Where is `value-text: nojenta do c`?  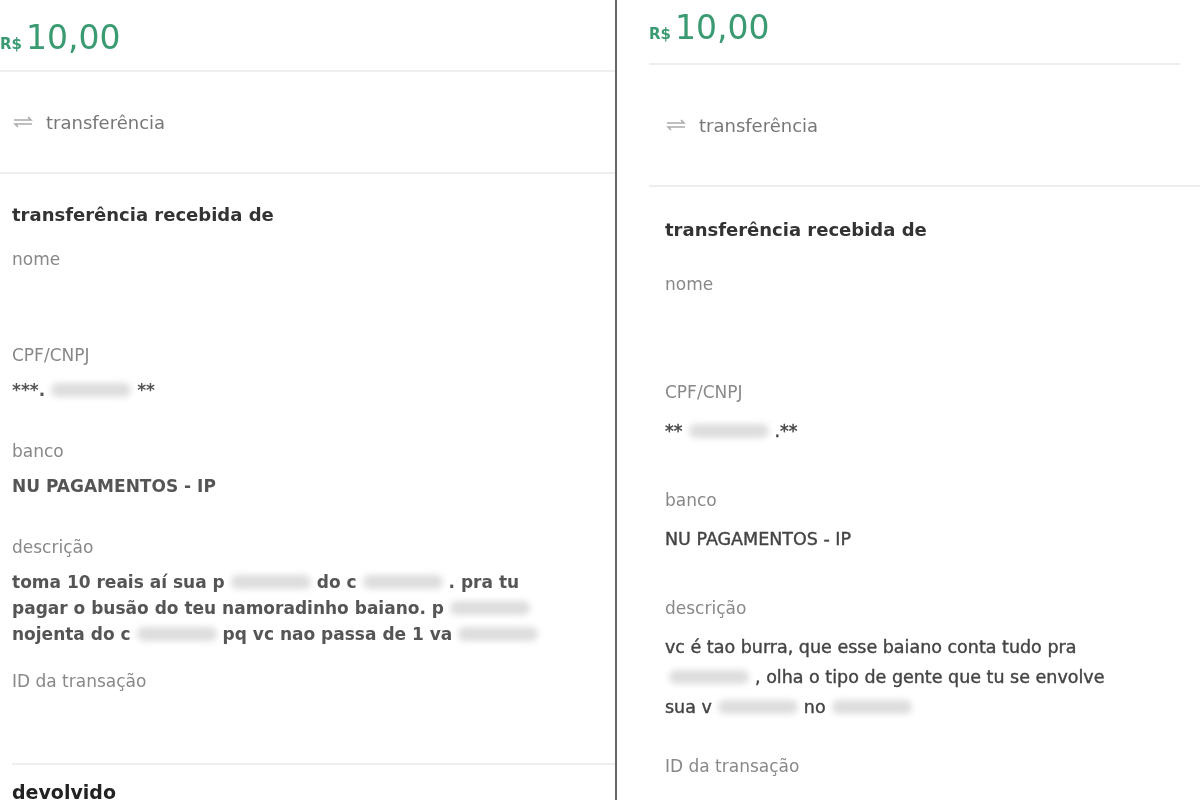 value-text: nojenta do c is located at coordinates (71, 634).